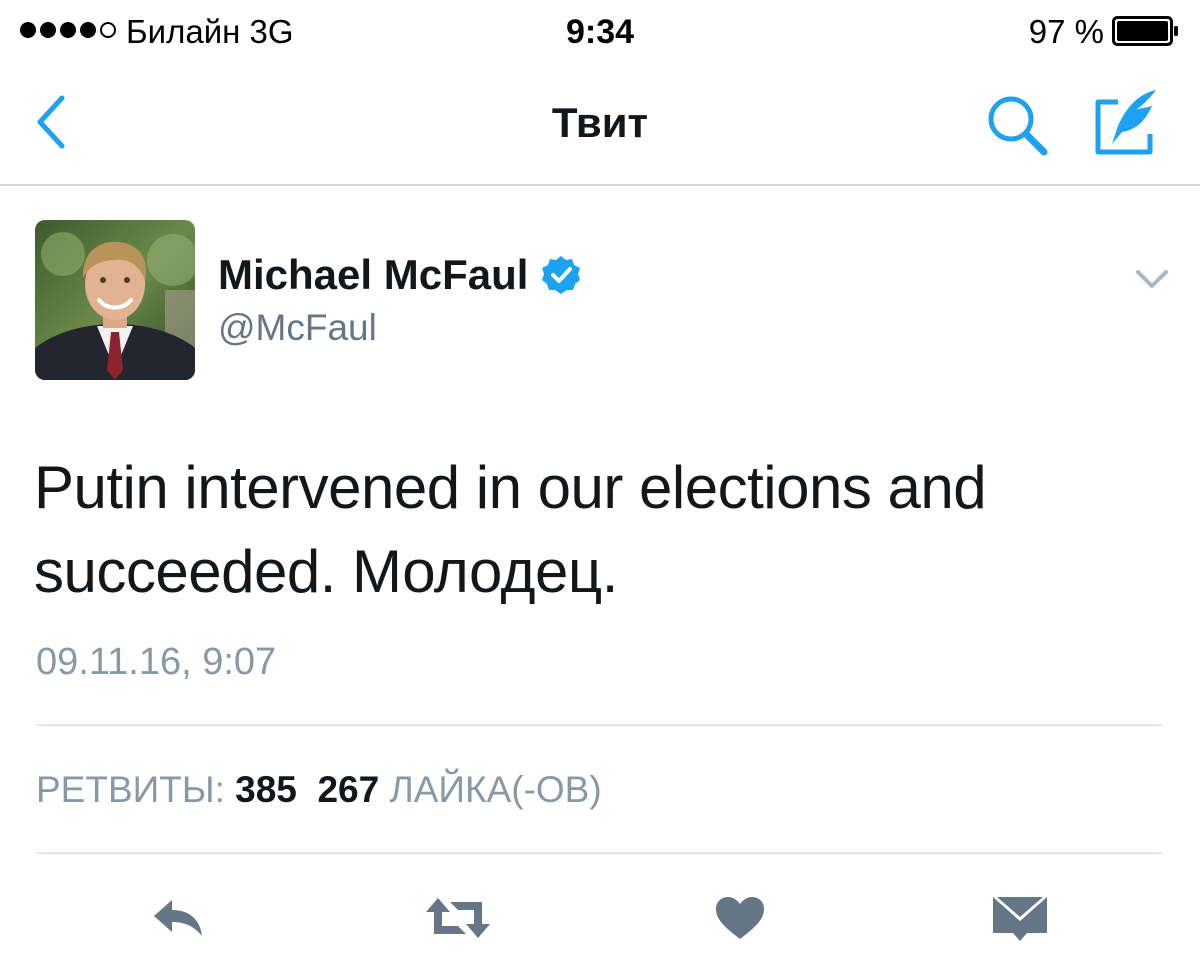 The width and height of the screenshot is (1200, 979). I want to click on direct-message-button, so click(1020, 918).